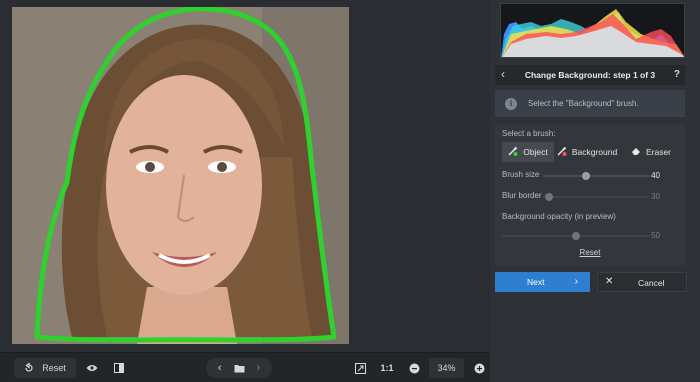 The width and height of the screenshot is (700, 382). Describe the element at coordinates (536, 282) in the screenshot. I see `next-label: Next` at that location.